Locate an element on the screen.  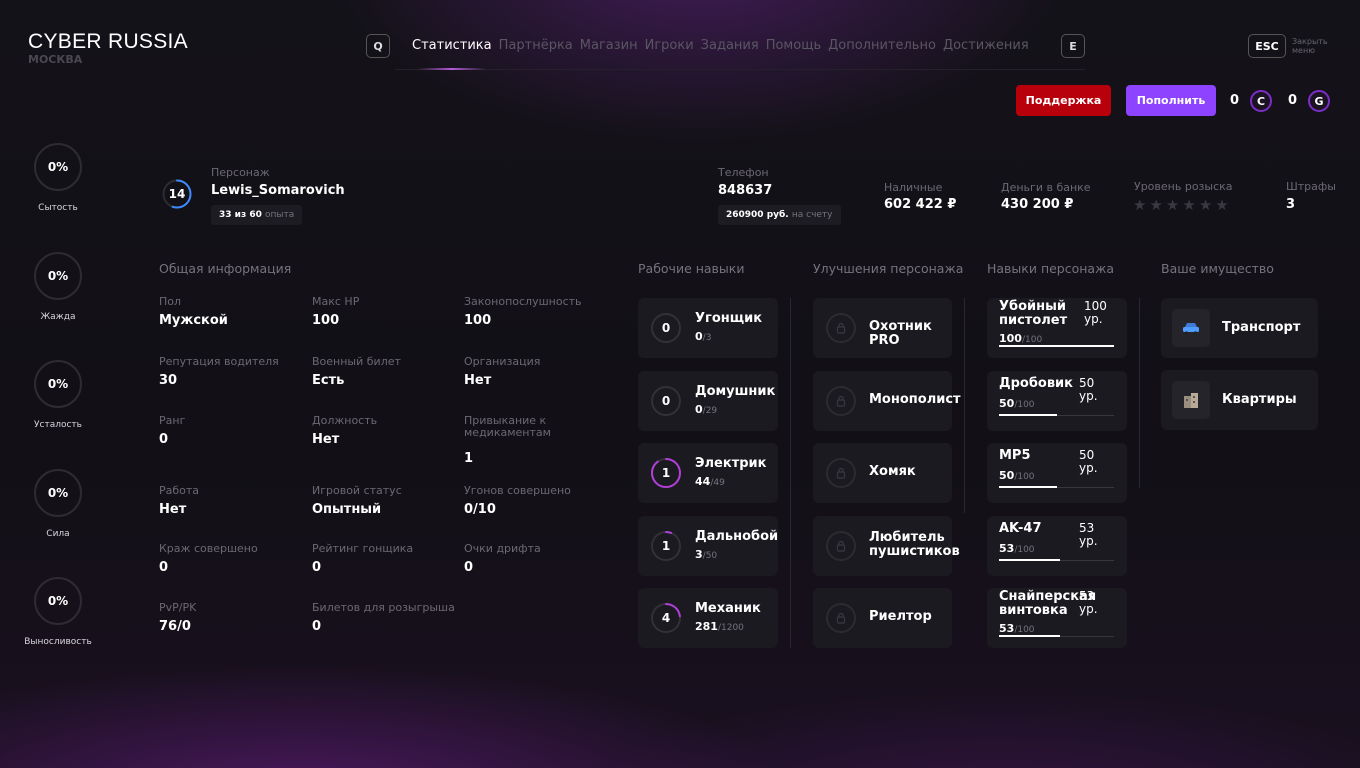
skill-progress-cur: 50 is located at coordinates (1007, 403).